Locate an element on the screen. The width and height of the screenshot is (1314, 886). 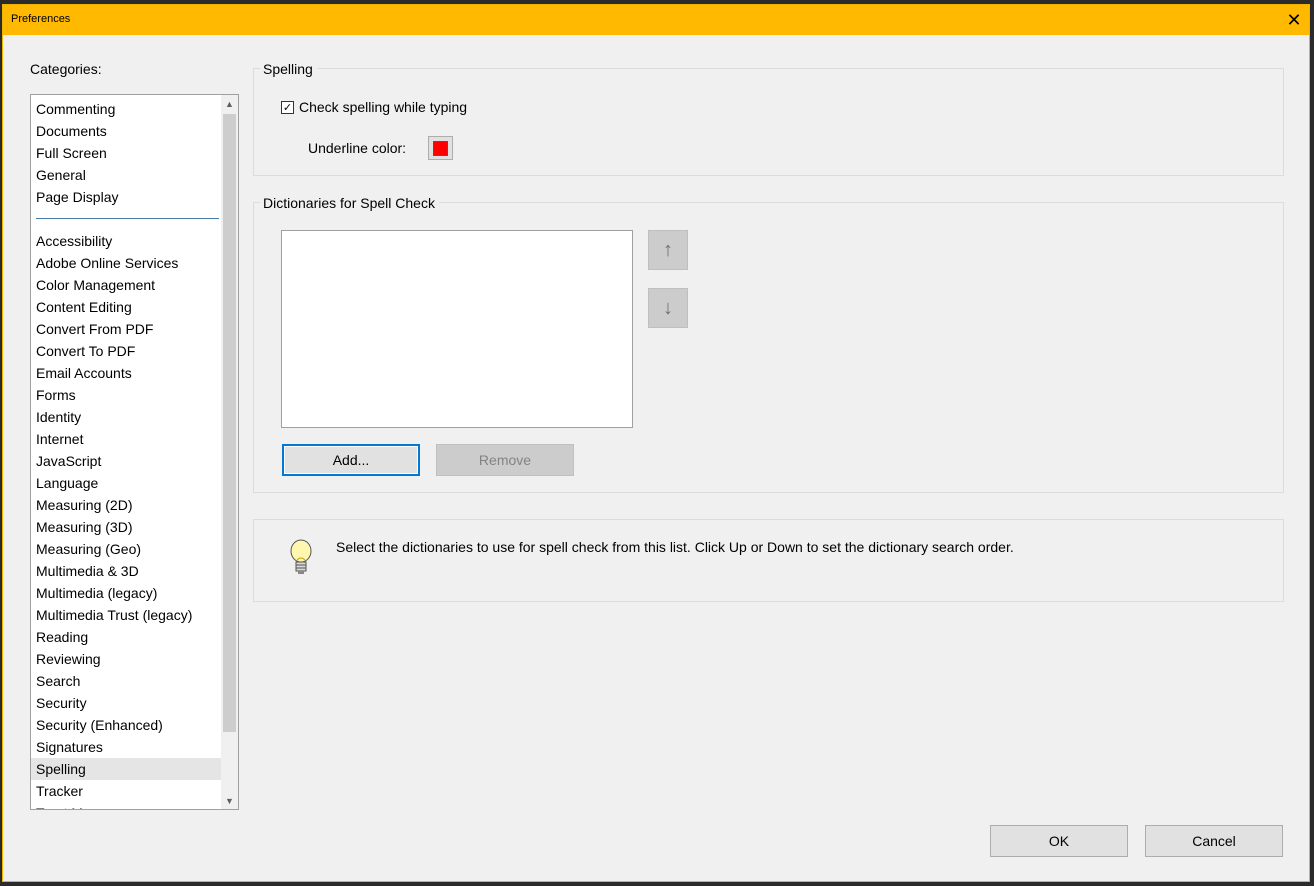
background-strip-right is located at coordinates (1312, 443).